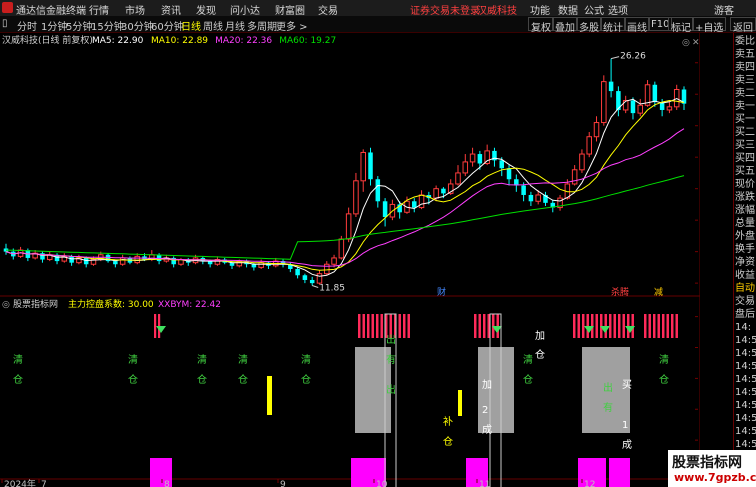 This screenshot has height=487, width=756. I want to click on event-label-2: 减, so click(658, 292).